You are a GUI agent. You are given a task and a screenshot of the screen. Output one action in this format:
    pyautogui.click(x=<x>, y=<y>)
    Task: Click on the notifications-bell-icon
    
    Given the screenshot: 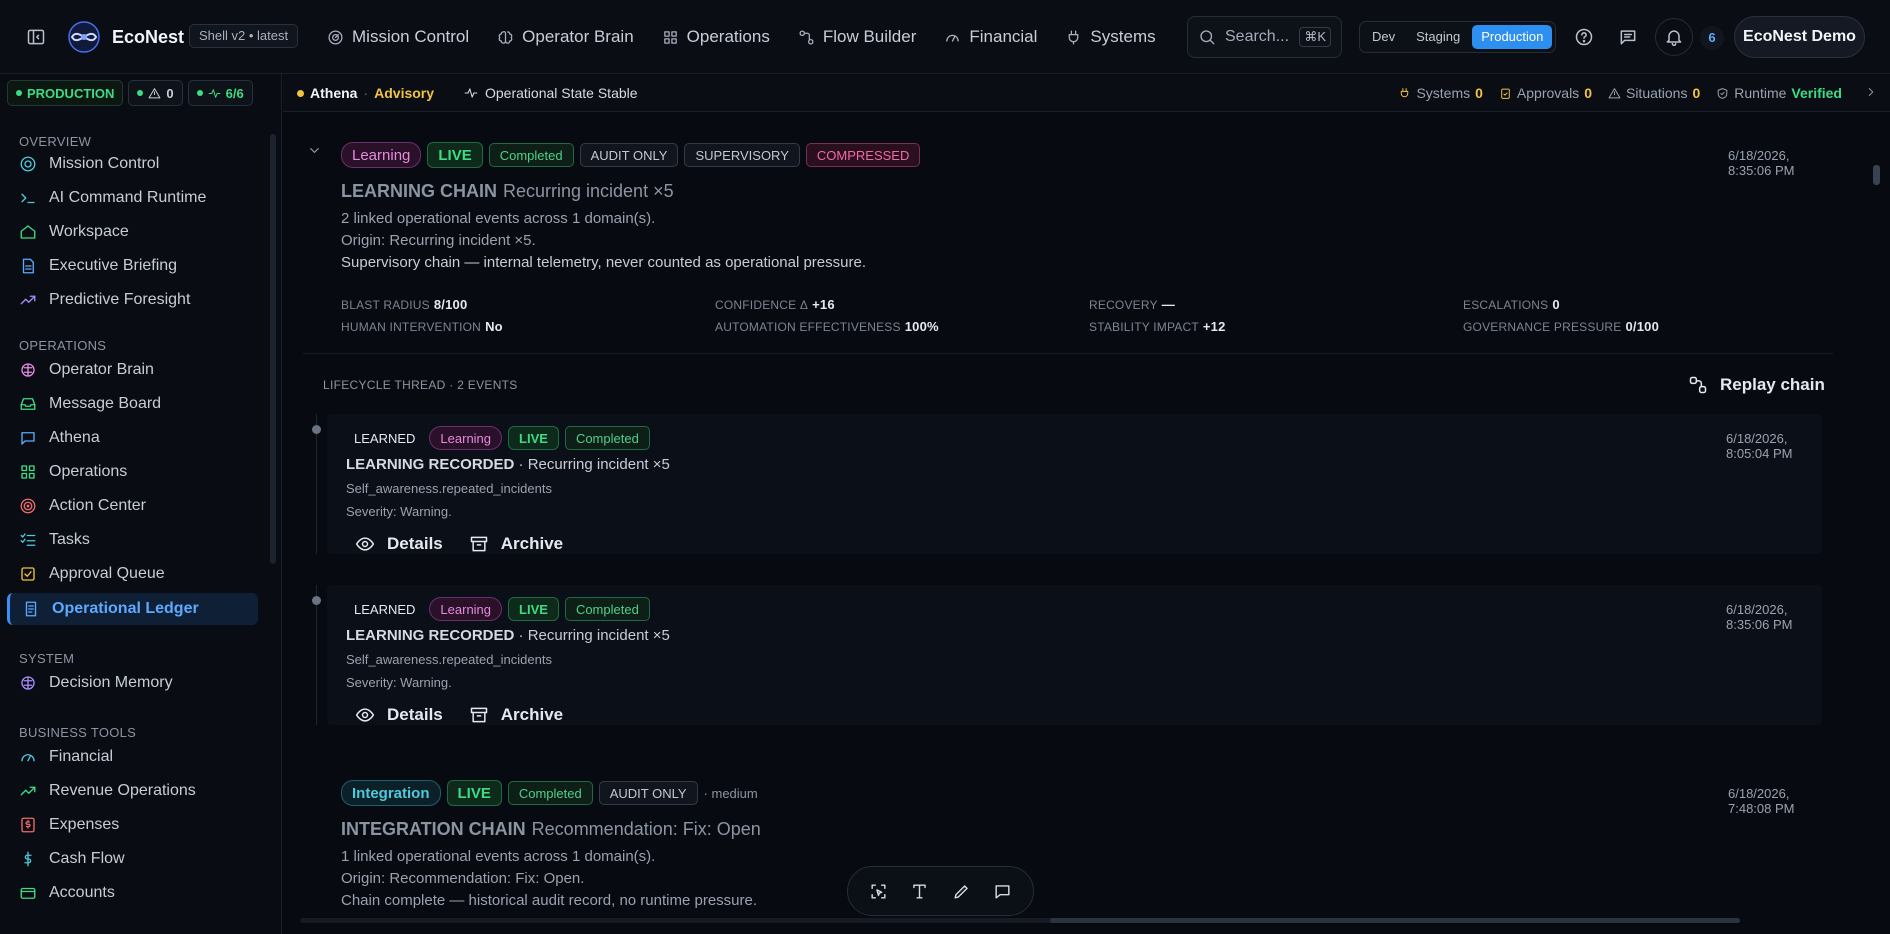 What is the action you would take?
    pyautogui.click(x=1674, y=37)
    